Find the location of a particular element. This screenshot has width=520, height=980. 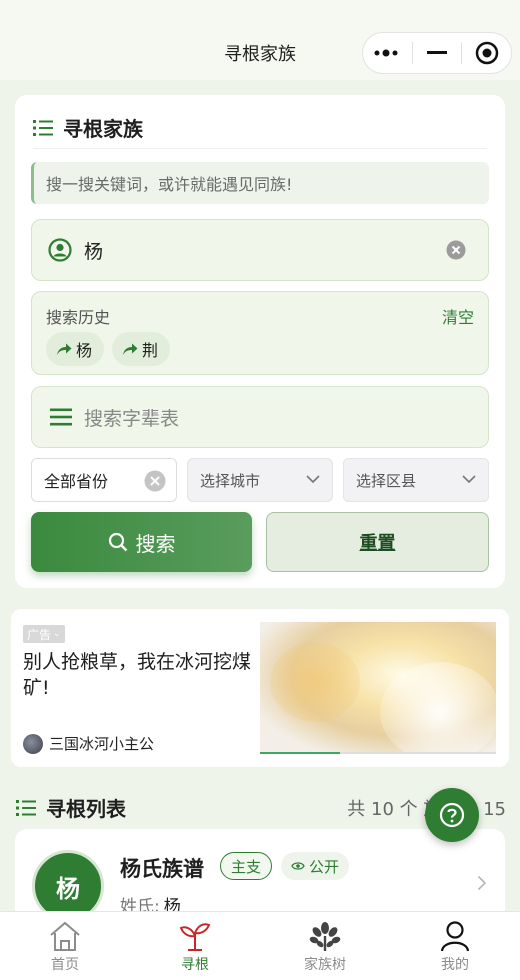

name-search-value: 杨 is located at coordinates (94, 251).